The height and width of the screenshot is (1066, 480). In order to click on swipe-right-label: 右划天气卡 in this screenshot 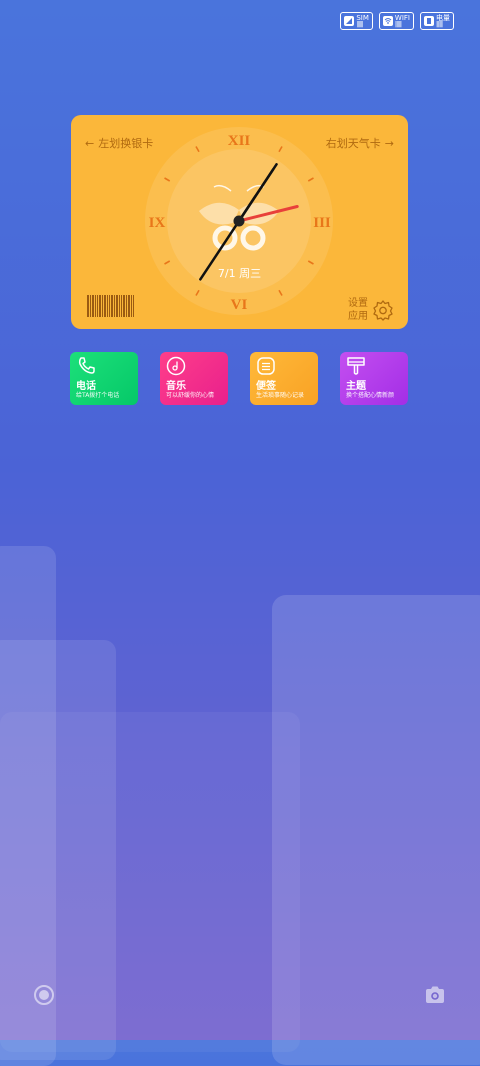, I will do `click(353, 143)`.